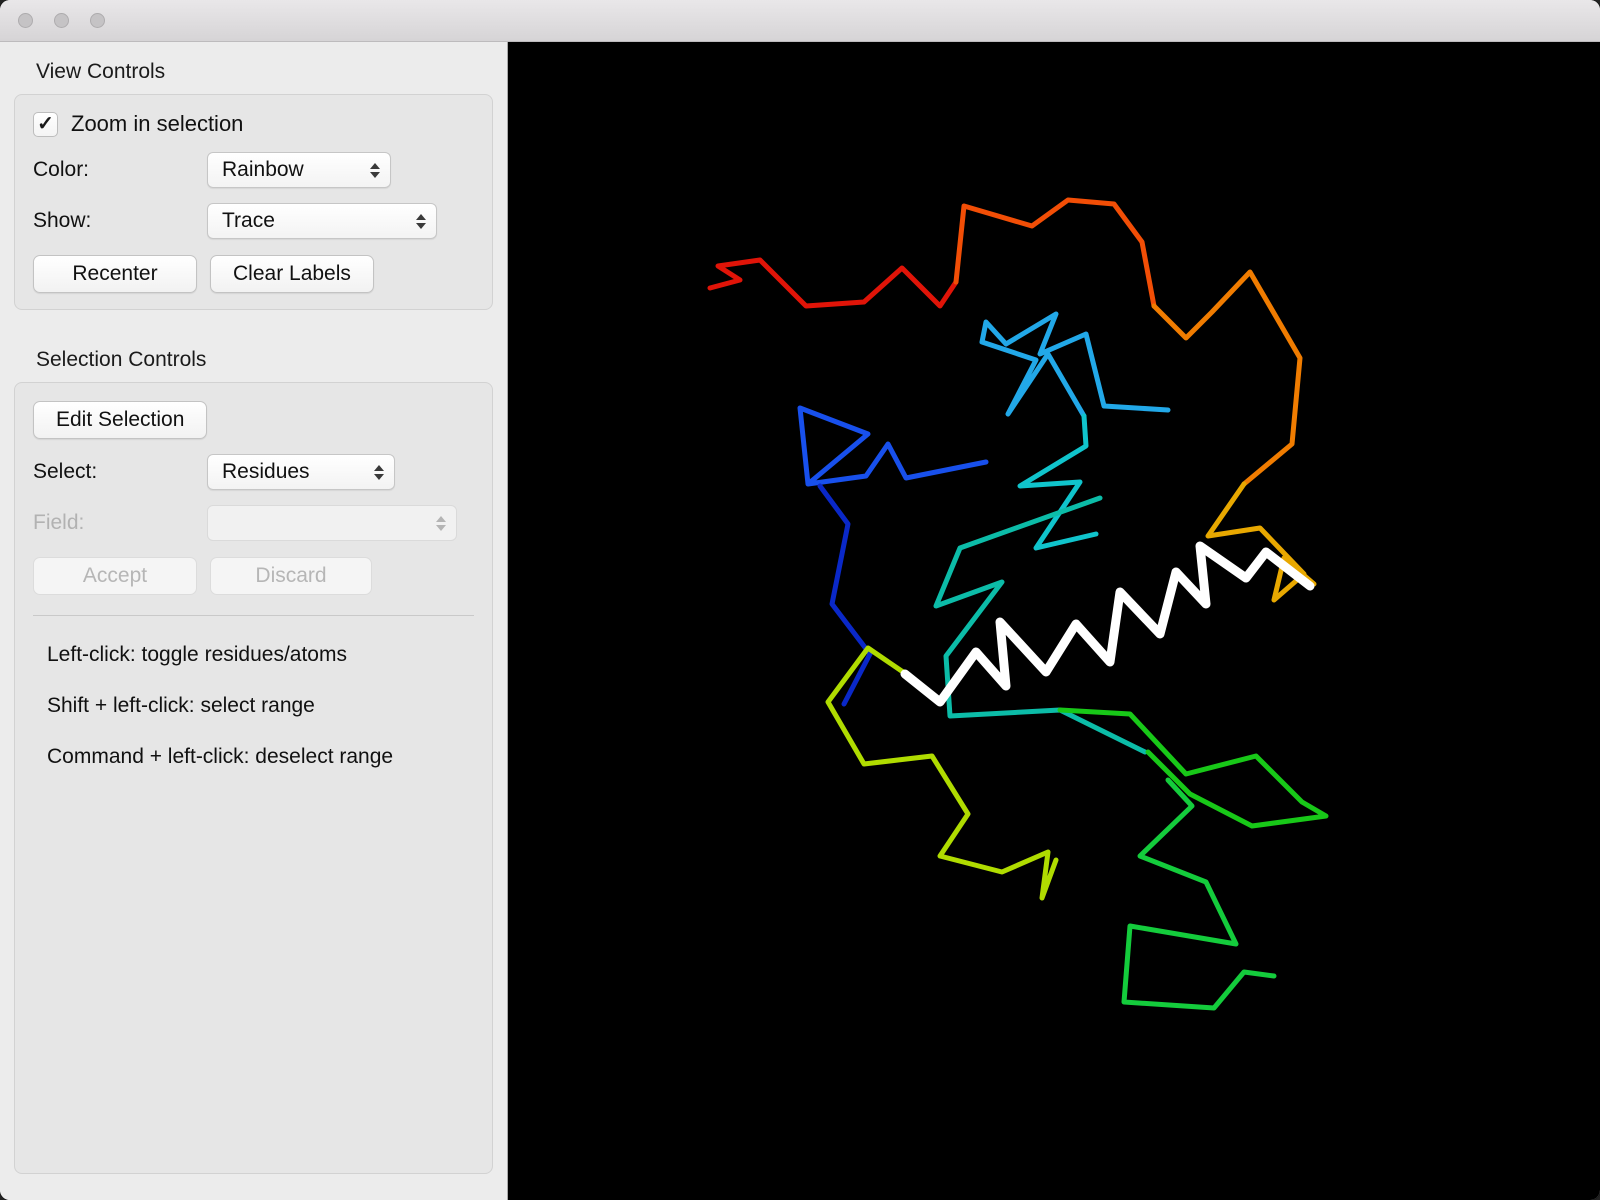 The image size is (1600, 1200). What do you see at coordinates (1075, 365) in the screenshot?
I see `trace-segment-sky-blue` at bounding box center [1075, 365].